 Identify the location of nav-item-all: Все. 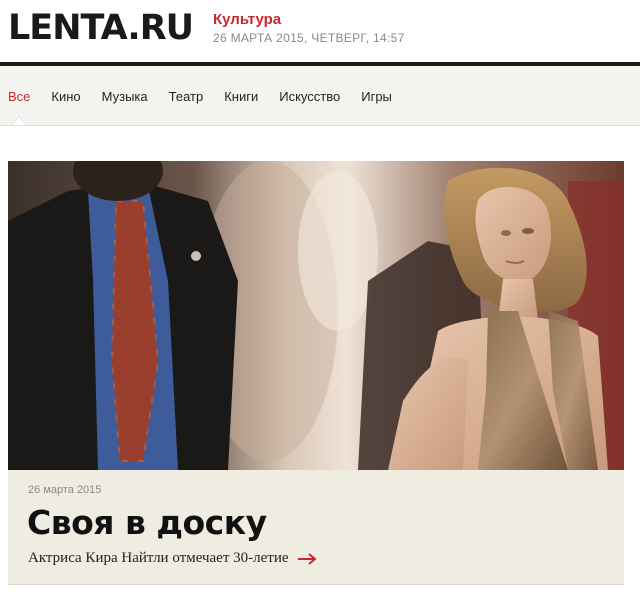
(19, 97).